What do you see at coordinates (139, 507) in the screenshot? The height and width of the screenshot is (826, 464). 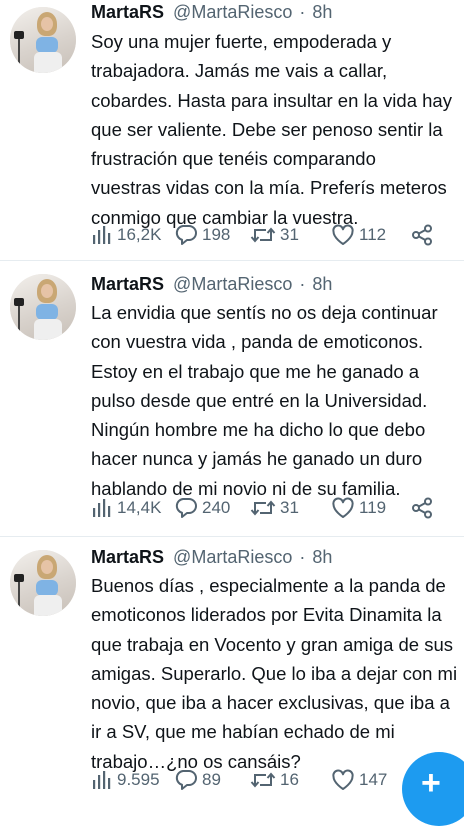 I see `views-count: 14,4K` at bounding box center [139, 507].